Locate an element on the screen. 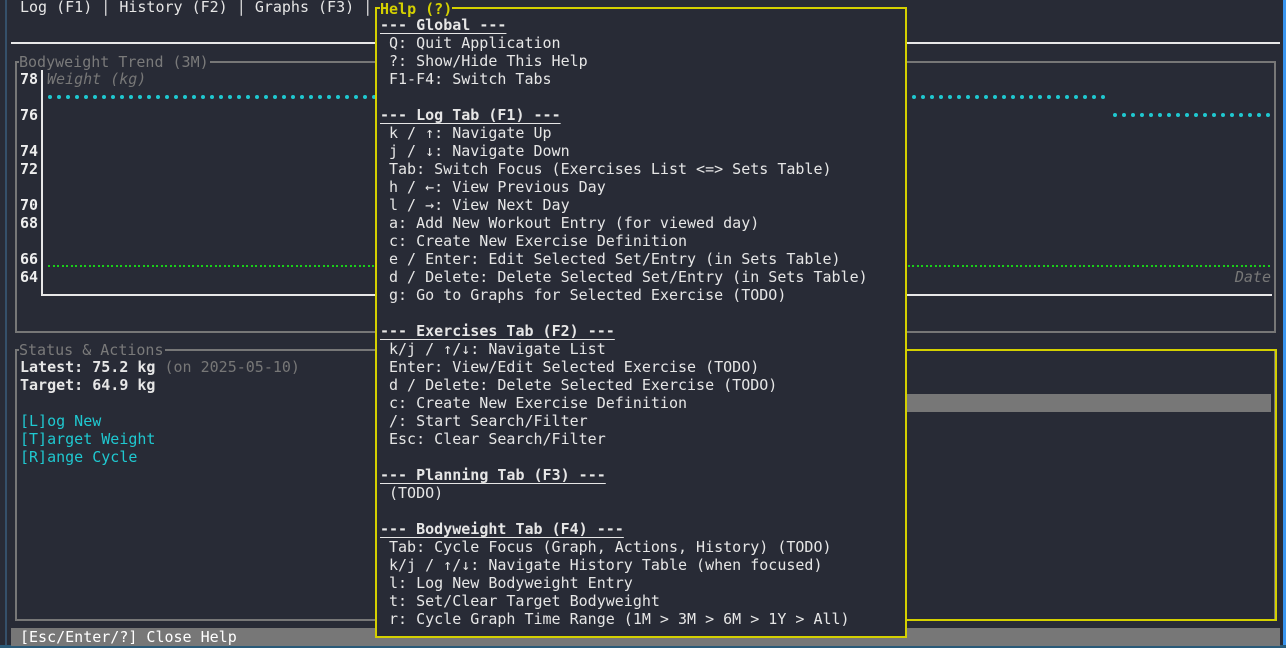 The image size is (1286, 648). help-keybinding: j / ↓: Navigate Down is located at coordinates (479, 151).